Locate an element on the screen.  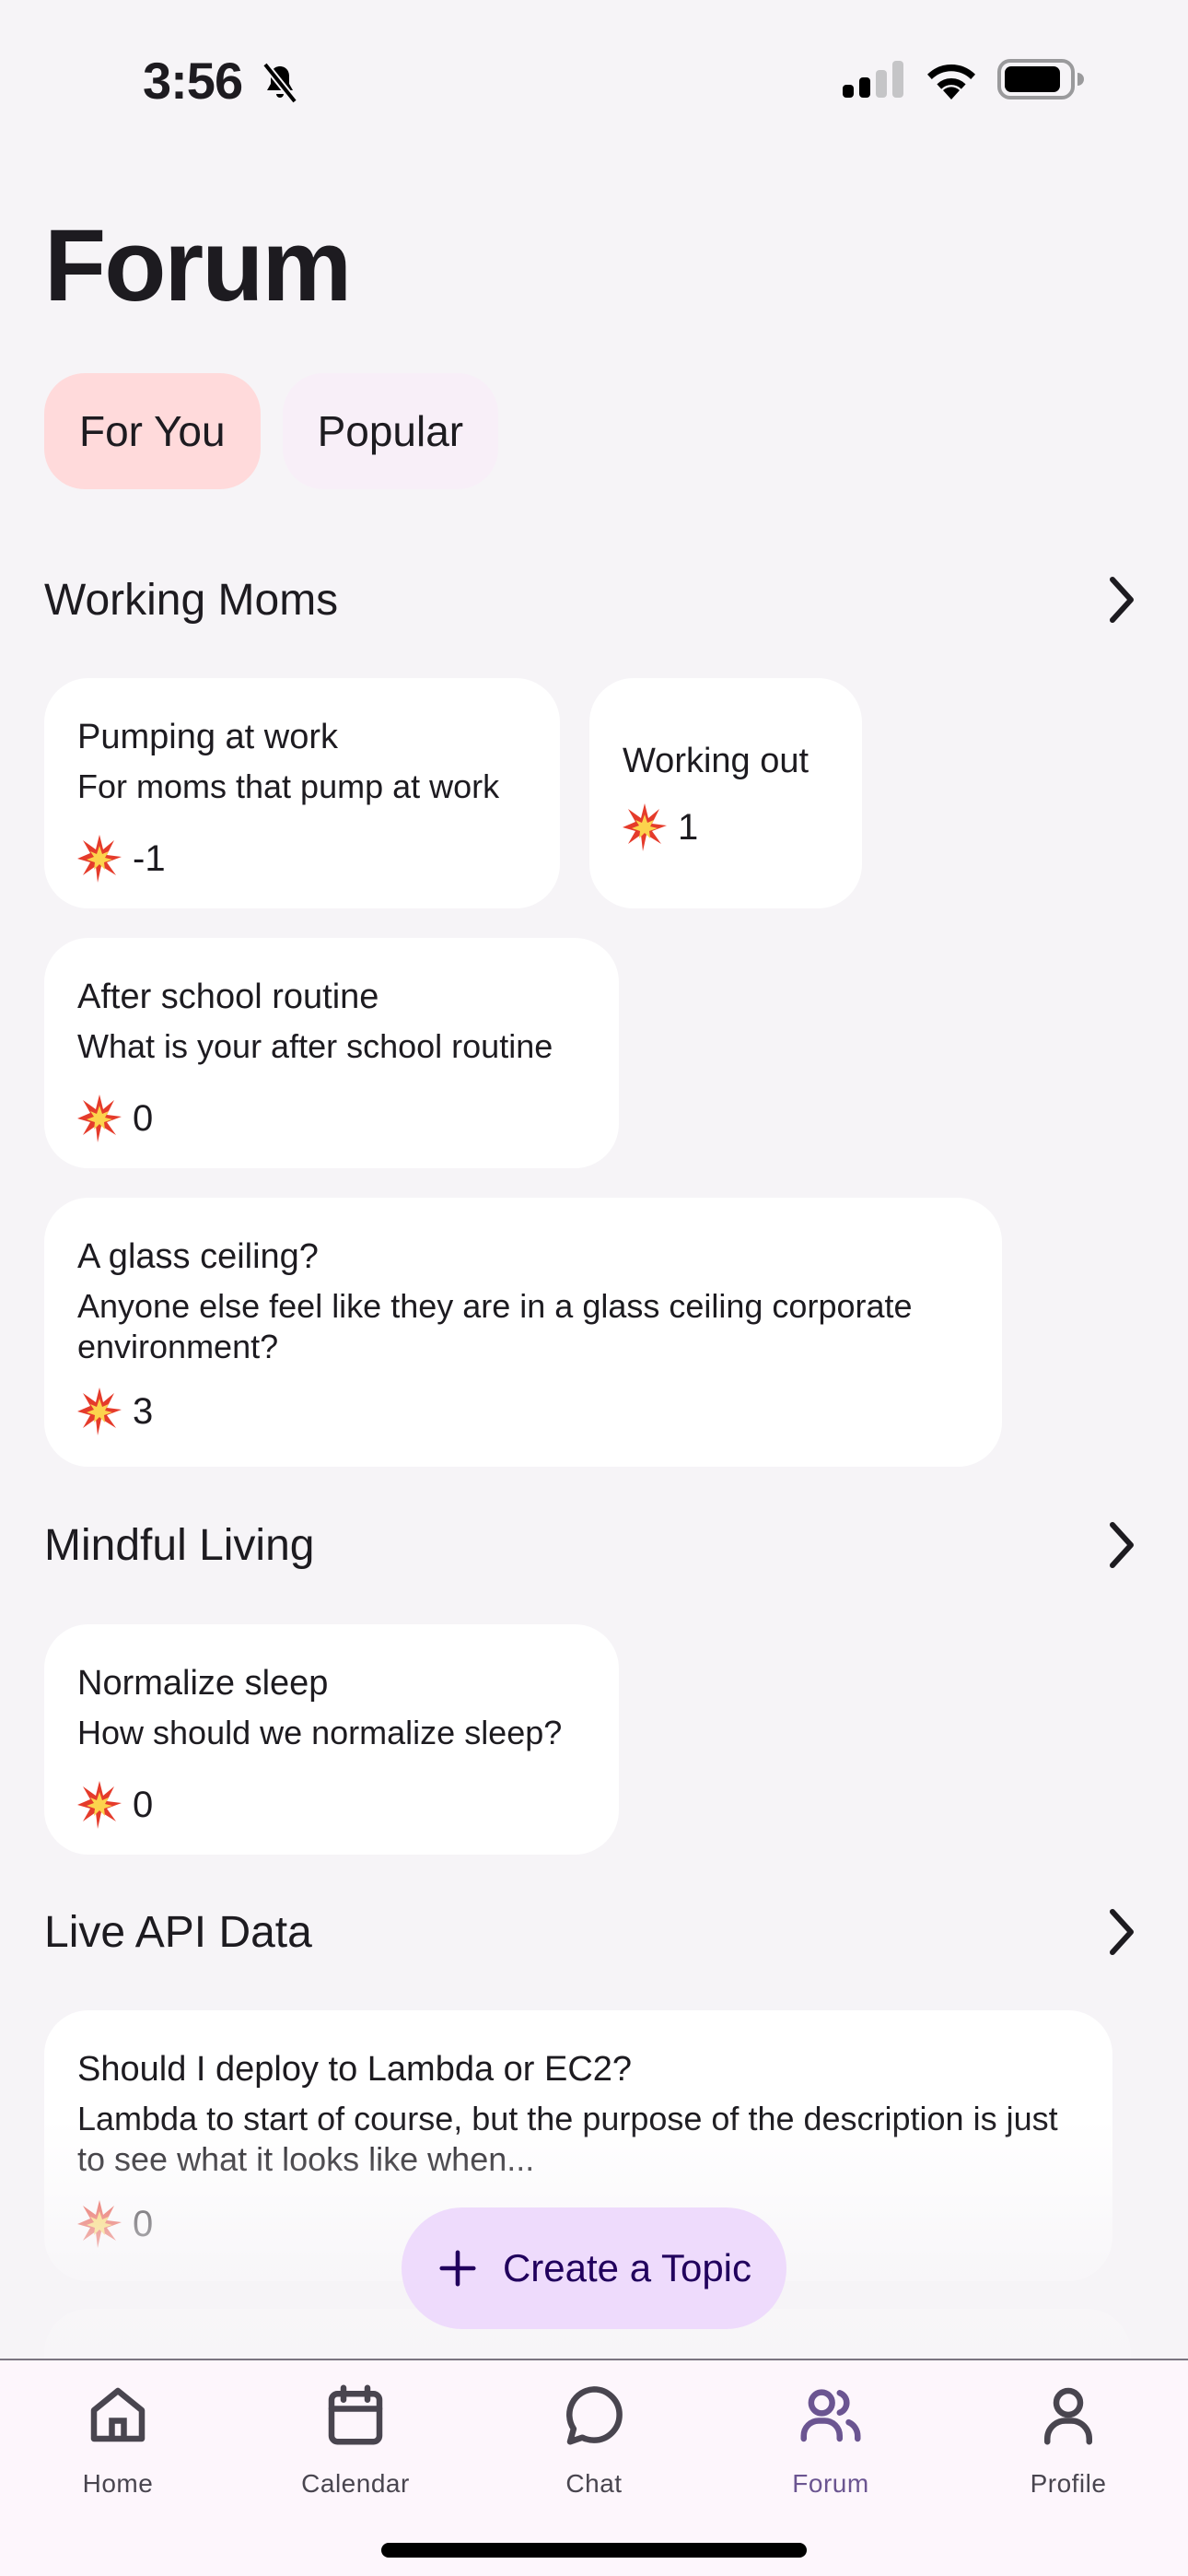
topic-description: For moms that pump at work is located at coordinates (288, 786).